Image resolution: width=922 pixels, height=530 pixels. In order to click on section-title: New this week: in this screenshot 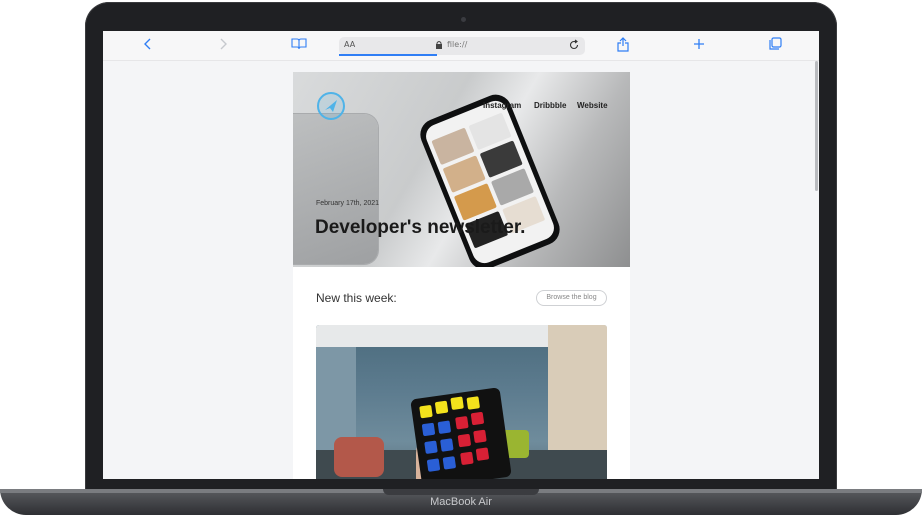, I will do `click(356, 298)`.